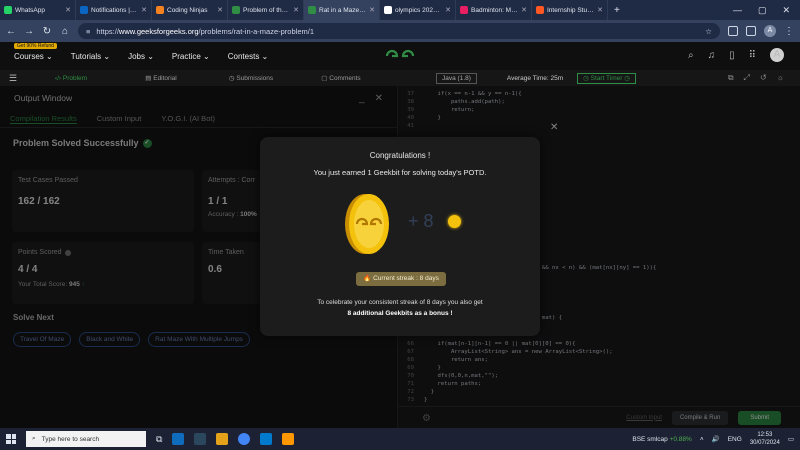 Image resolution: width=800 pixels, height=450 pixels. What do you see at coordinates (158, 31) in the screenshot?
I see `url-host: www.geeksforgeeks.org` at bounding box center [158, 31].